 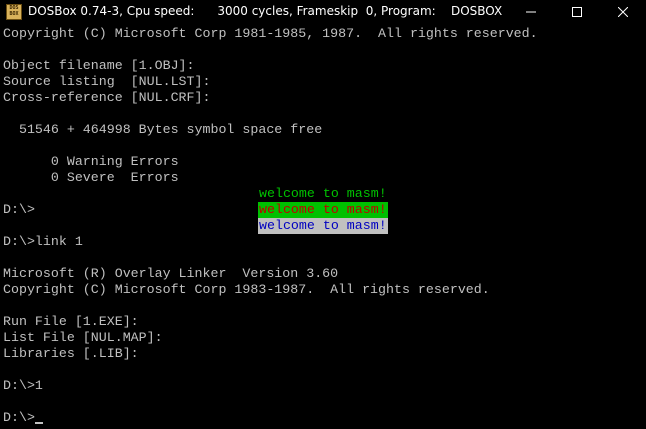 I want to click on welcome-banner-blue-on-gray: welcome to masm!, so click(x=323, y=226).